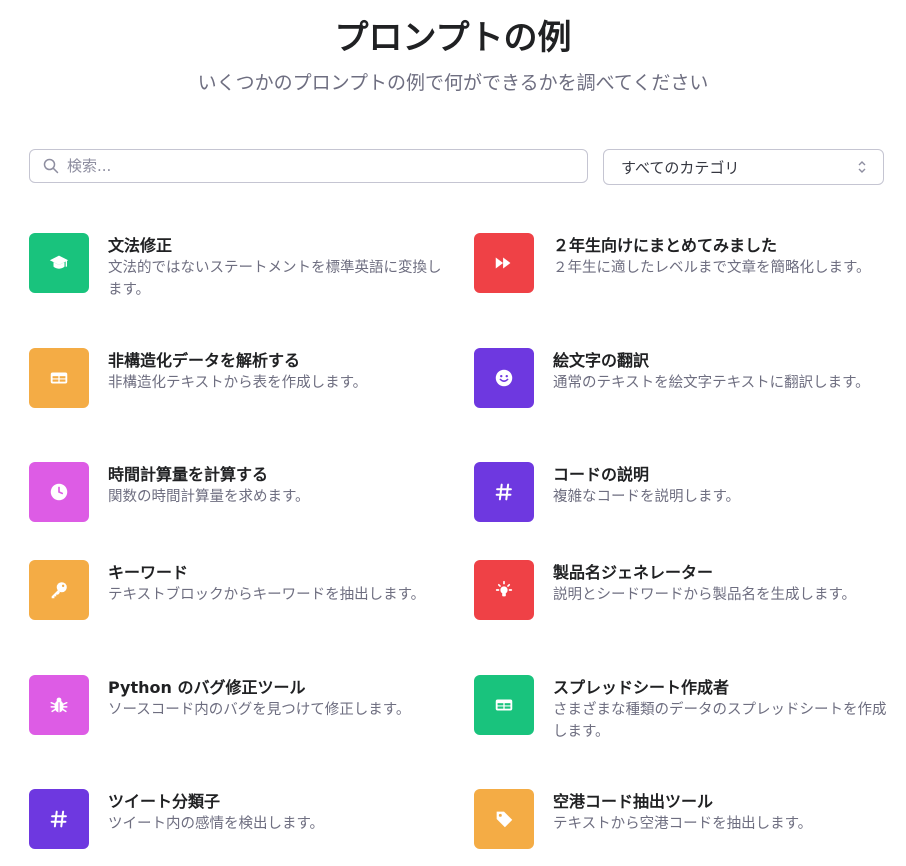  I want to click on example-title: 空港コード抽出ツール, so click(633, 801).